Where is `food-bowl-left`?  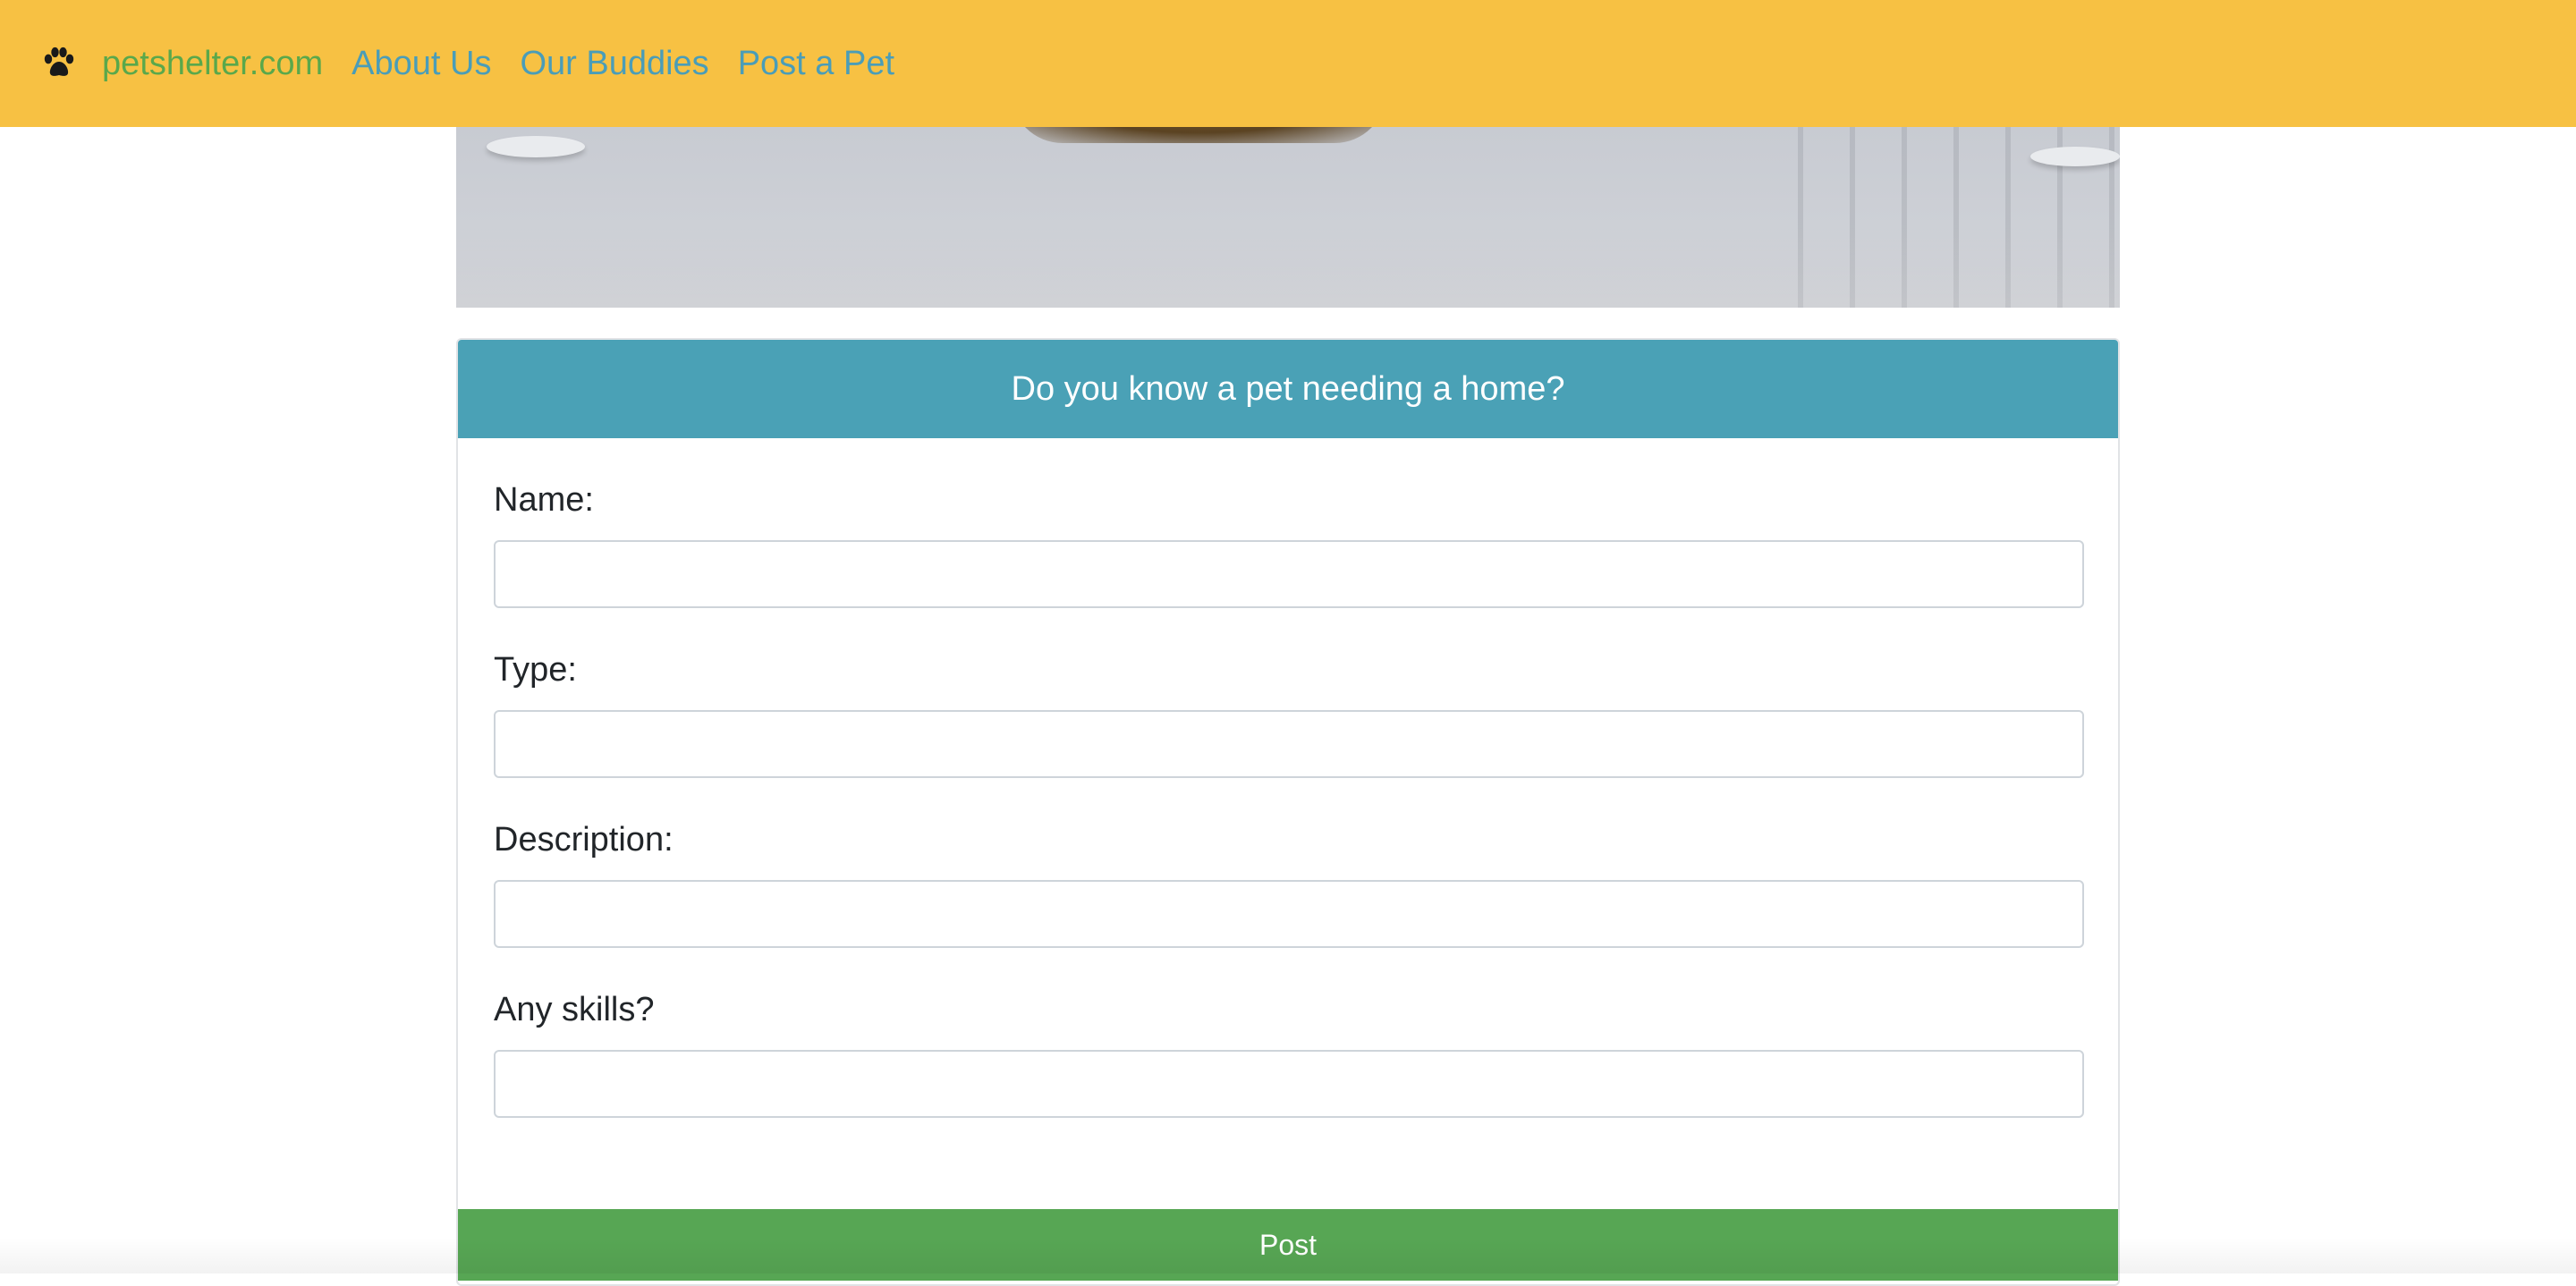
food-bowl-left is located at coordinates (536, 146).